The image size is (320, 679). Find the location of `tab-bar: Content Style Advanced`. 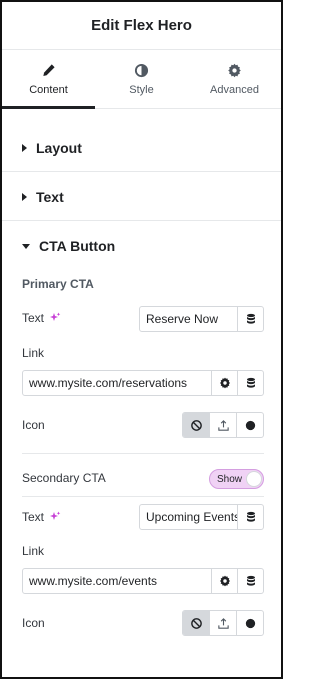

tab-bar: Content Style Advanced is located at coordinates (141, 80).